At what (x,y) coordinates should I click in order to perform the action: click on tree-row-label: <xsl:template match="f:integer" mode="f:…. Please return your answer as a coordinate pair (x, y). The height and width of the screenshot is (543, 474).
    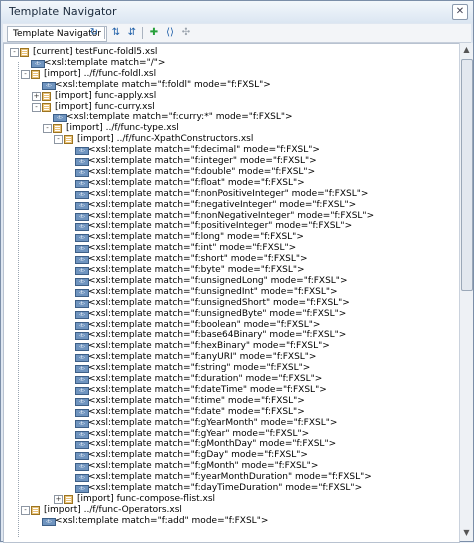
    Looking at the image, I should click on (202, 161).